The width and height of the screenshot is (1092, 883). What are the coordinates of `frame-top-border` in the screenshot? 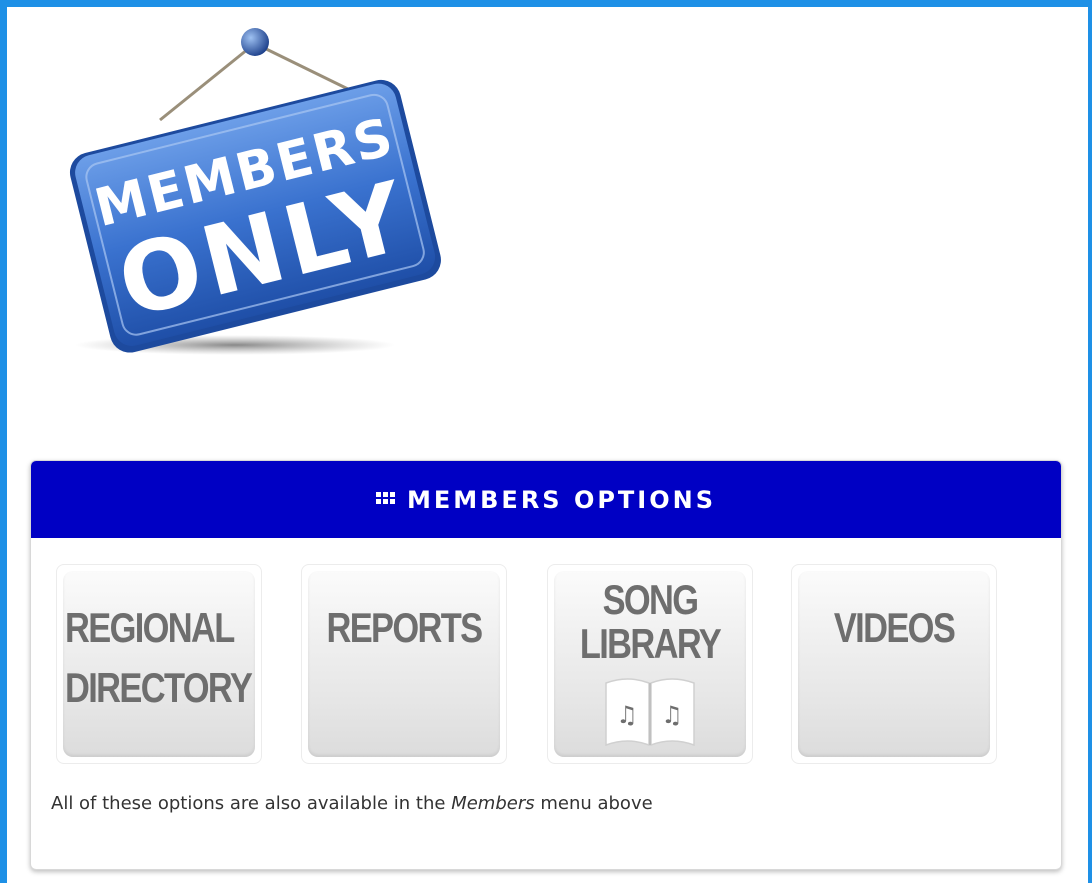 It's located at (546, 3).